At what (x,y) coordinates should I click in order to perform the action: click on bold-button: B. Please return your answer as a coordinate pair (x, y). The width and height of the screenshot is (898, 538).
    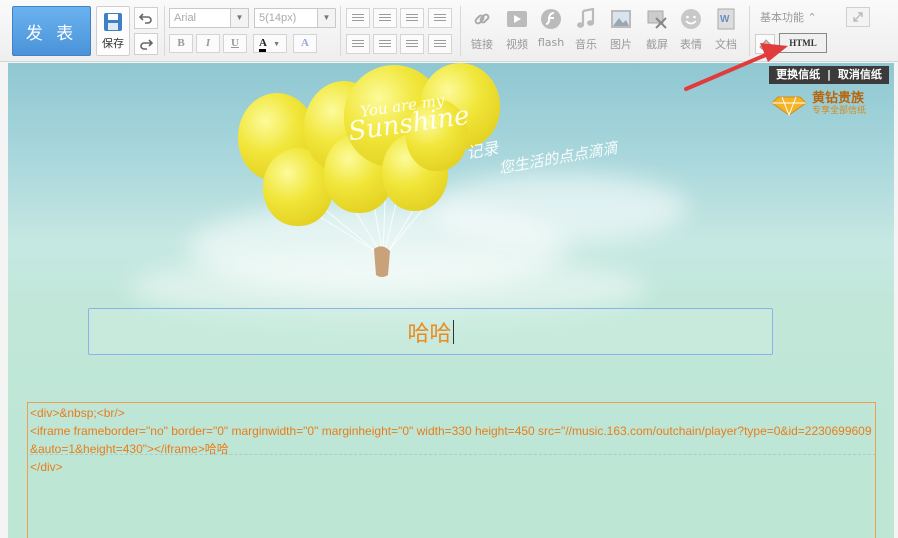
    Looking at the image, I should click on (181, 43).